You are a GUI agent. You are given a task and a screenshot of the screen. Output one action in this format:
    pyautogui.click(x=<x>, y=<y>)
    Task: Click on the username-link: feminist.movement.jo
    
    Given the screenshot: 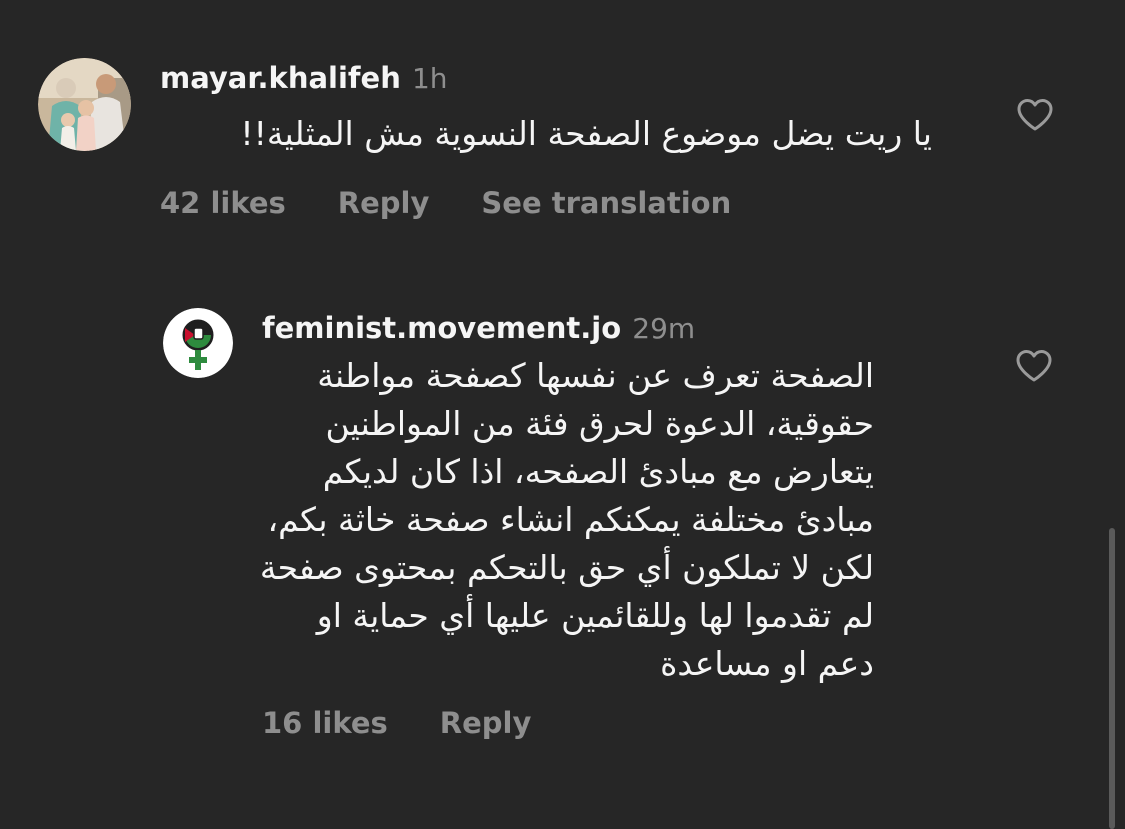 What is the action you would take?
    pyautogui.click(x=441, y=328)
    